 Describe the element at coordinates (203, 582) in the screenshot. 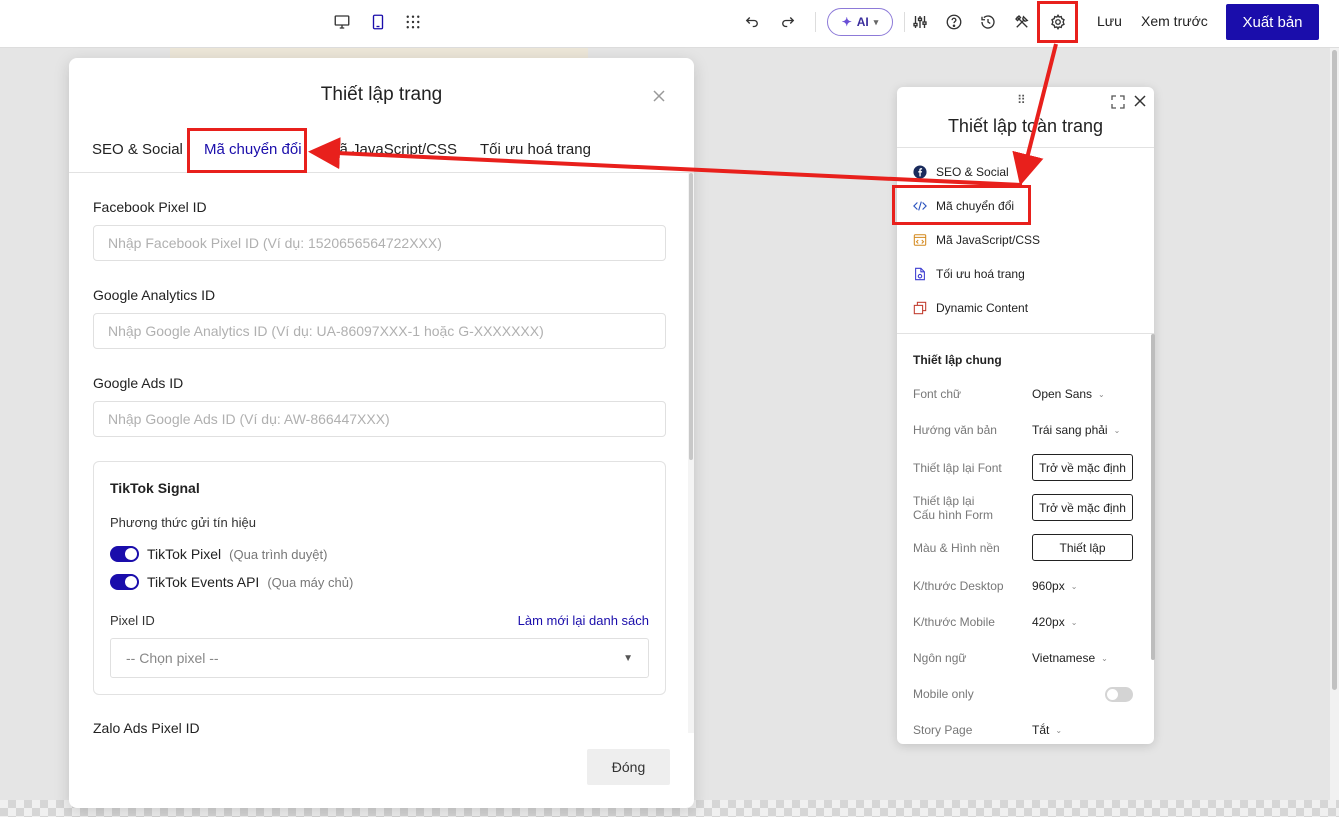

I see `tiktok-events-label: TikTok Events API` at that location.